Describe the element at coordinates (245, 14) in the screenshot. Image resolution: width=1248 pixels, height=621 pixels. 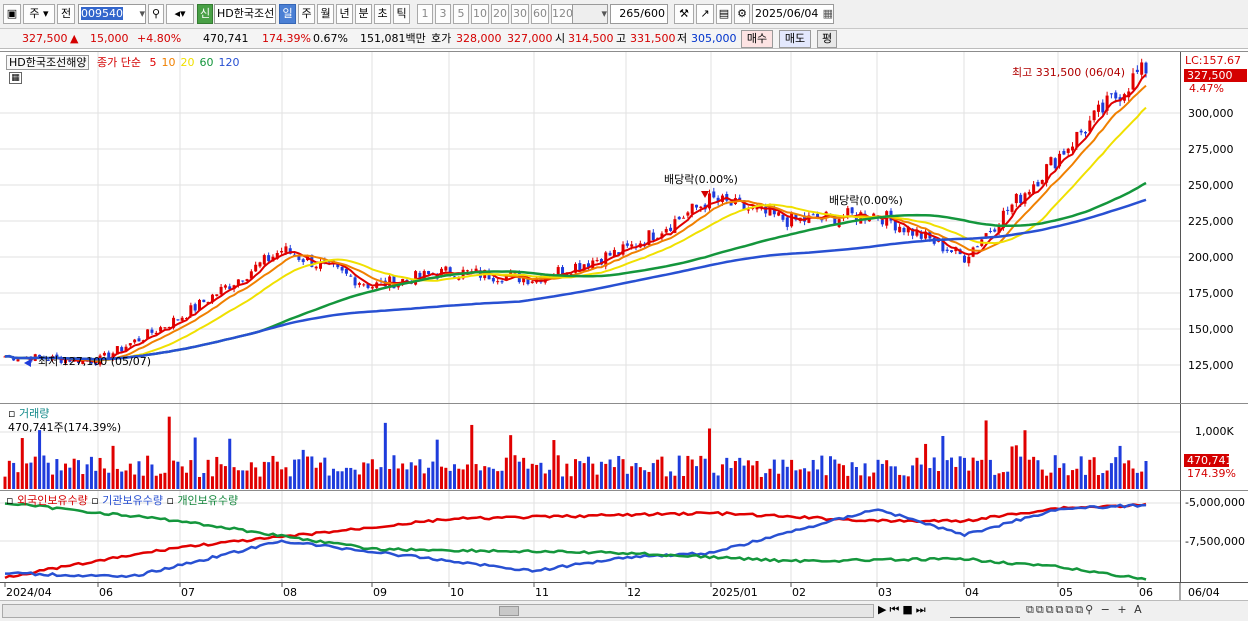
I see `stock-name-input: HD한국조선` at that location.